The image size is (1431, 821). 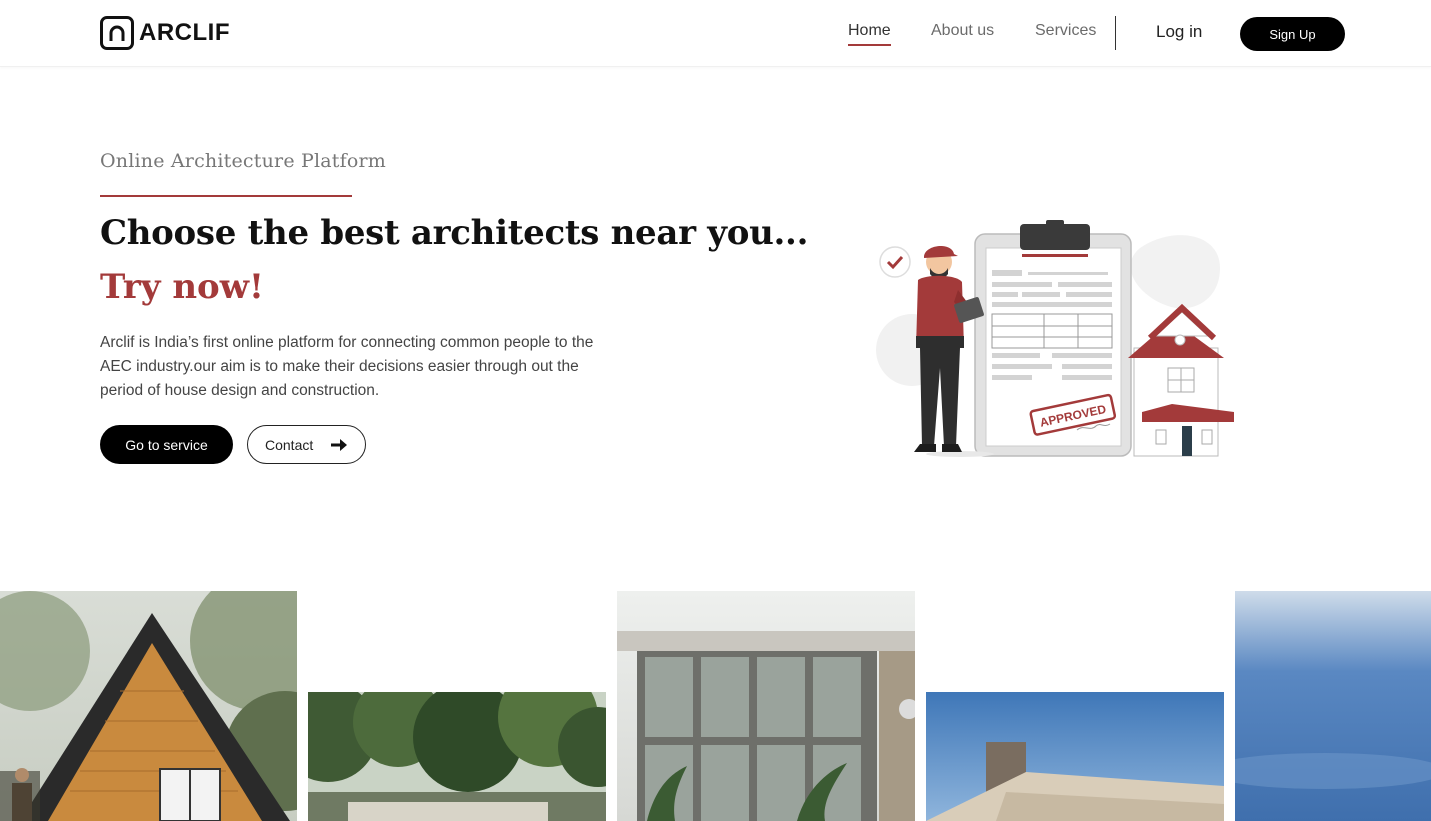 I want to click on logo-text: ARCLIF, so click(x=184, y=32).